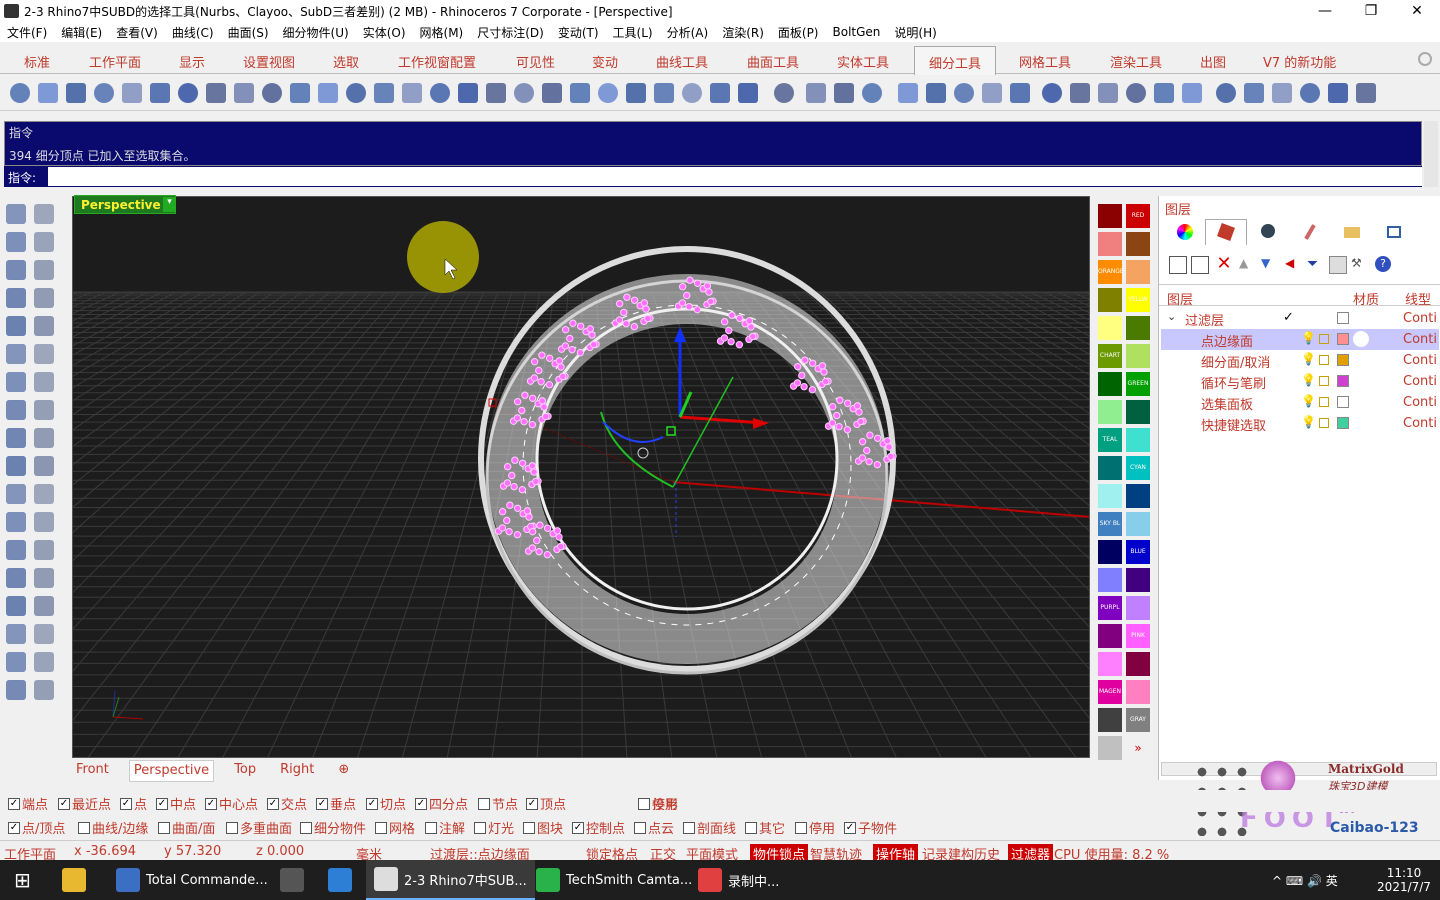  Describe the element at coordinates (1310, 232) in the screenshot. I see `materials-tab-icon` at that location.